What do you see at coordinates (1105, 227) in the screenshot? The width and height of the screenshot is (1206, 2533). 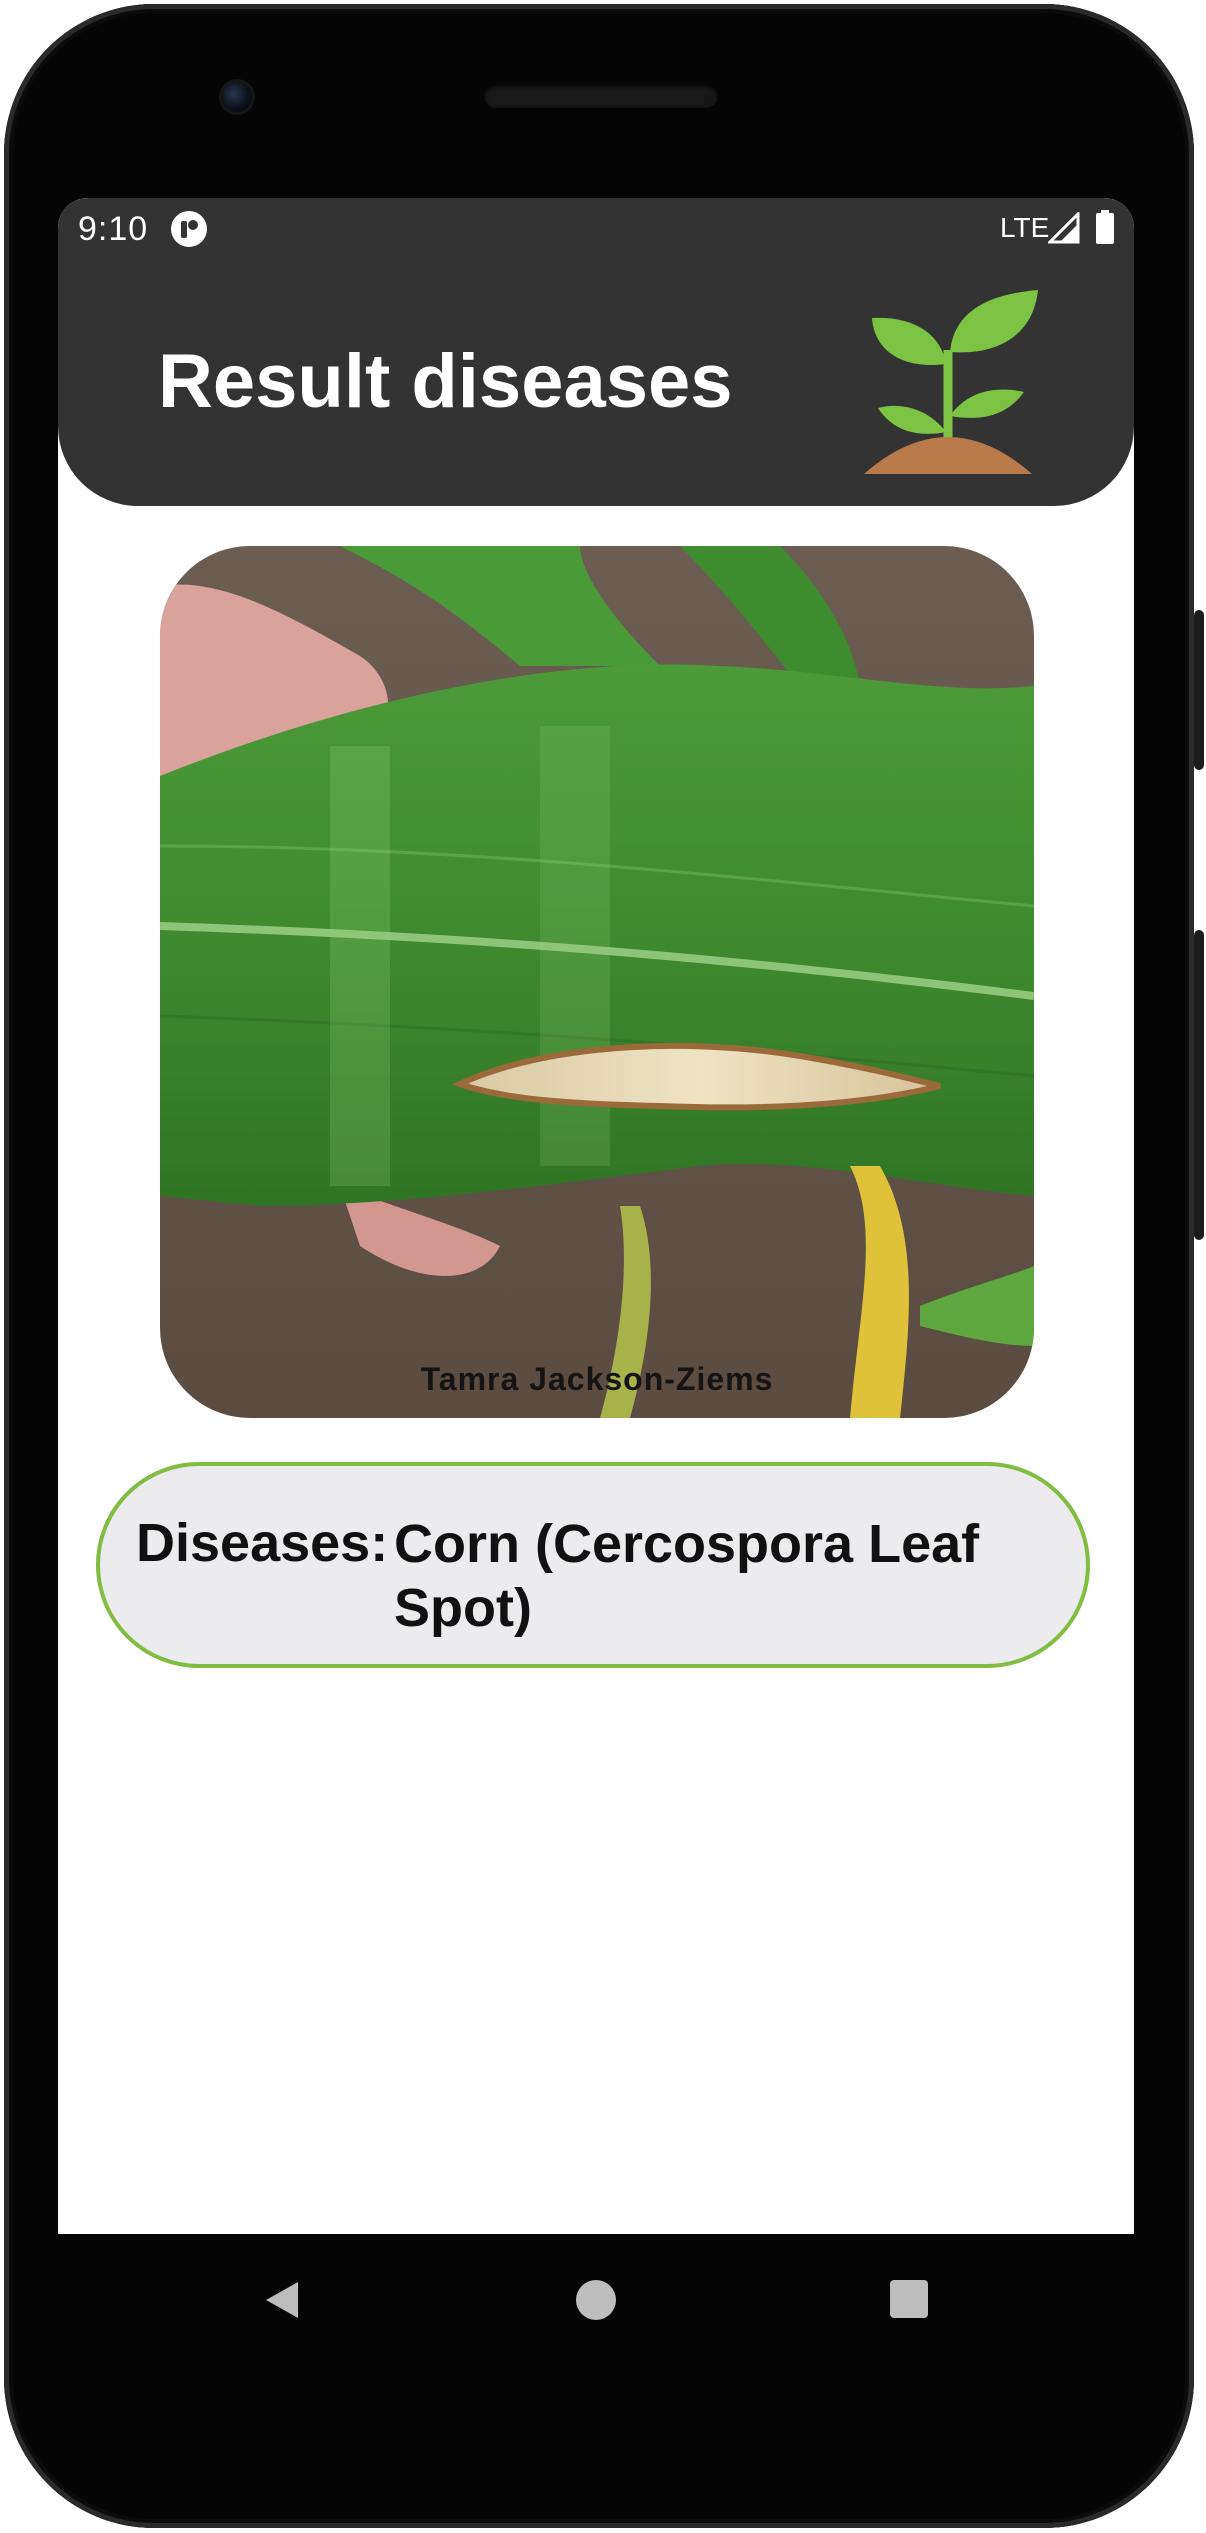 I see `battery-icon` at bounding box center [1105, 227].